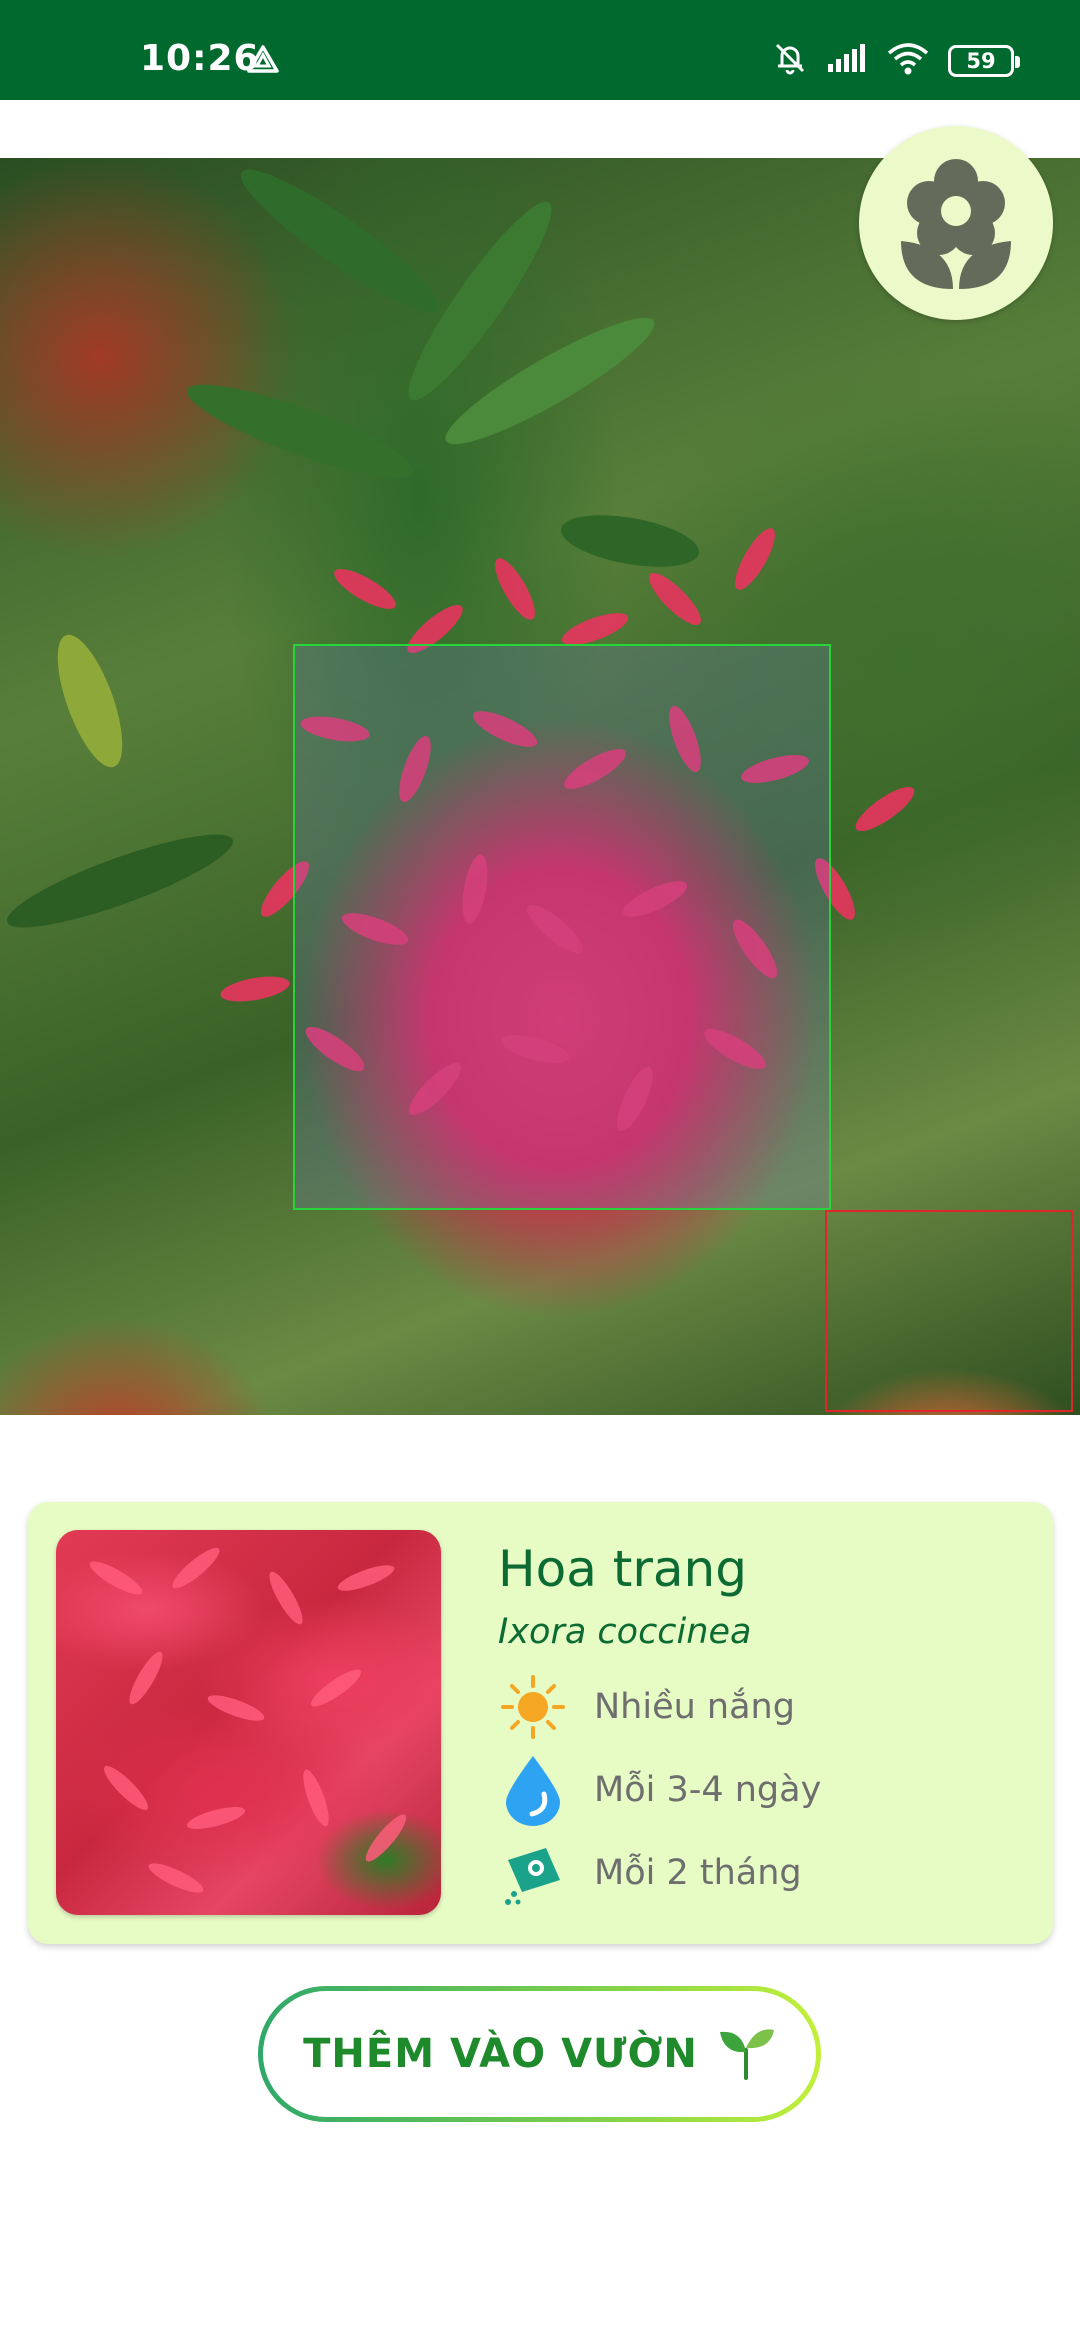 The height and width of the screenshot is (2340, 1080). What do you see at coordinates (533, 1790) in the screenshot?
I see `water-drop-icon` at bounding box center [533, 1790].